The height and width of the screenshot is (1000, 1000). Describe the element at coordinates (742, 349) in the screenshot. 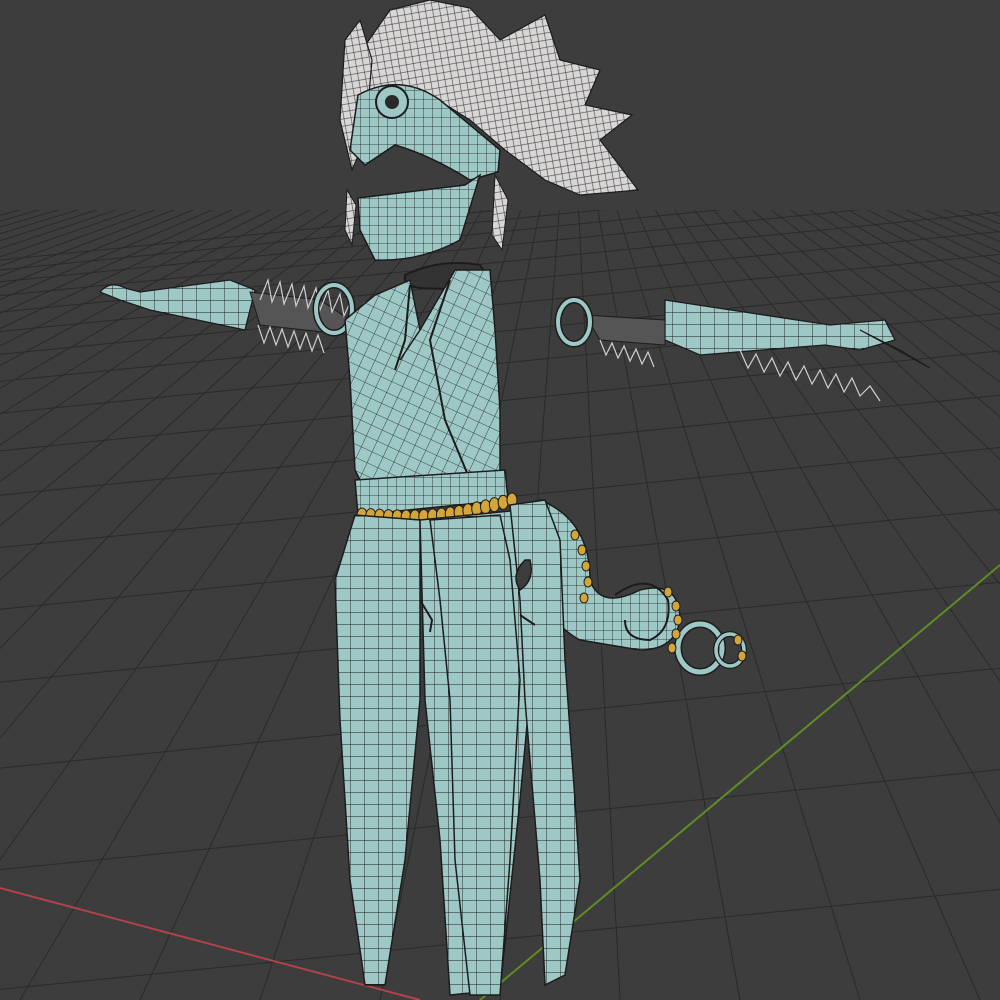

I see `right-arm-sleeve` at that location.